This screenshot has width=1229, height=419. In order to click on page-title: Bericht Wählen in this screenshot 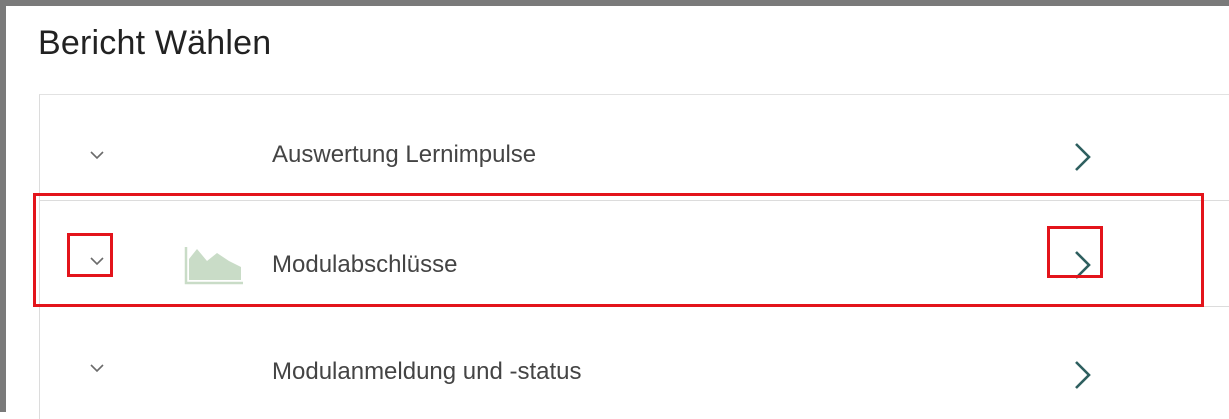, I will do `click(155, 43)`.